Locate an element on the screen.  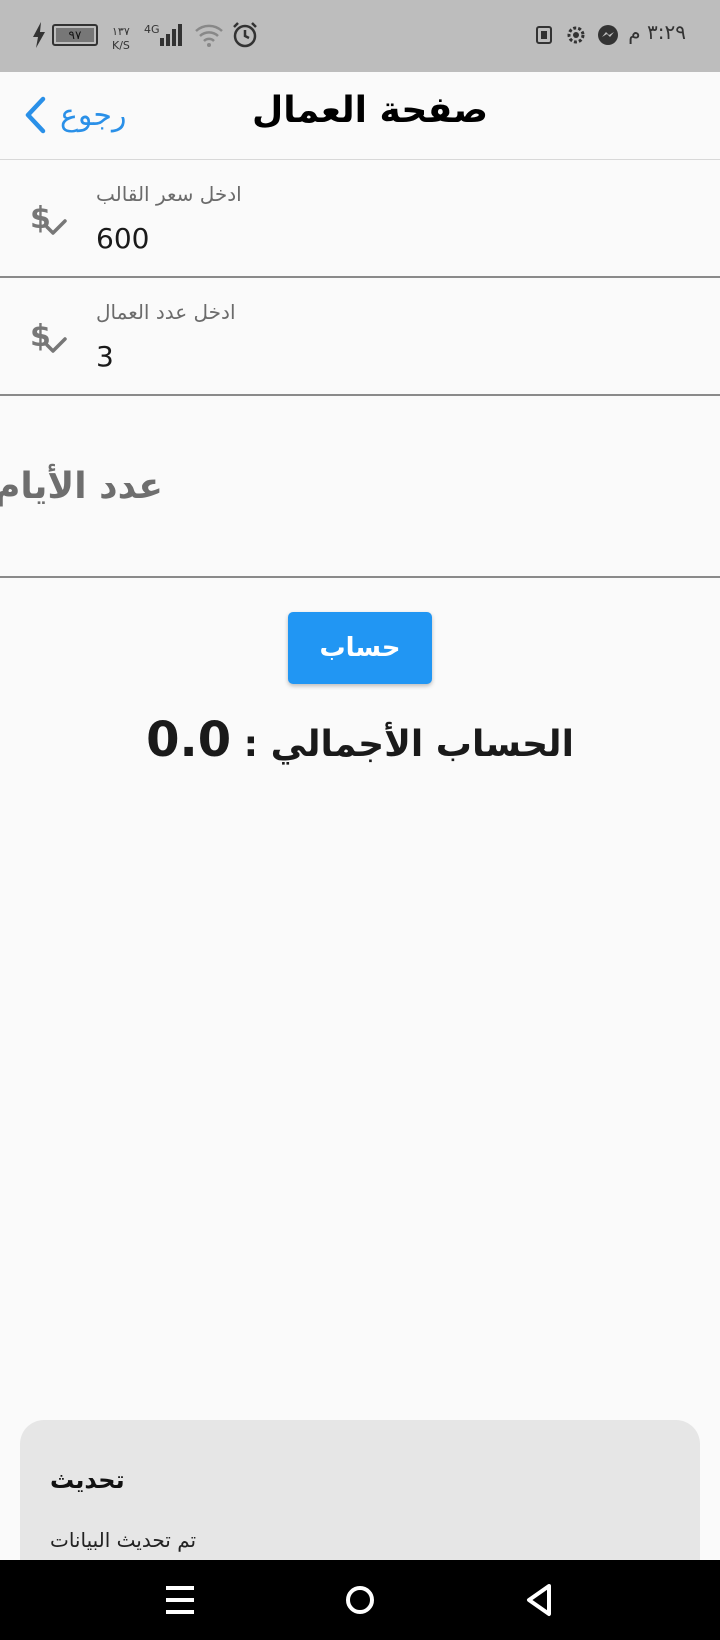
charging-icon is located at coordinates (39, 35).